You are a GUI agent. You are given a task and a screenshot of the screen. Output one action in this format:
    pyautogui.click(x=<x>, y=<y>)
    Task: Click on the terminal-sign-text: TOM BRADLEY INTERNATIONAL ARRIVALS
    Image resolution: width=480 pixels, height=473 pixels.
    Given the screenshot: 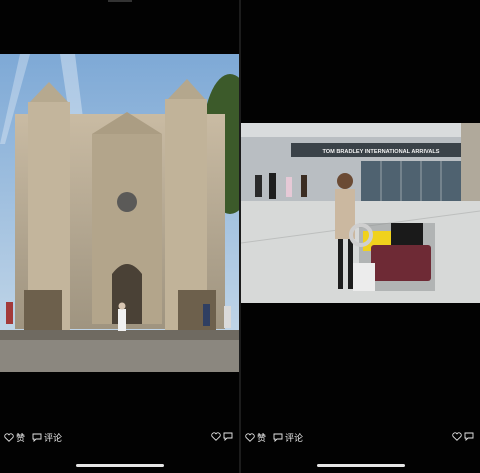 What is the action you would take?
    pyautogui.click(x=380, y=152)
    